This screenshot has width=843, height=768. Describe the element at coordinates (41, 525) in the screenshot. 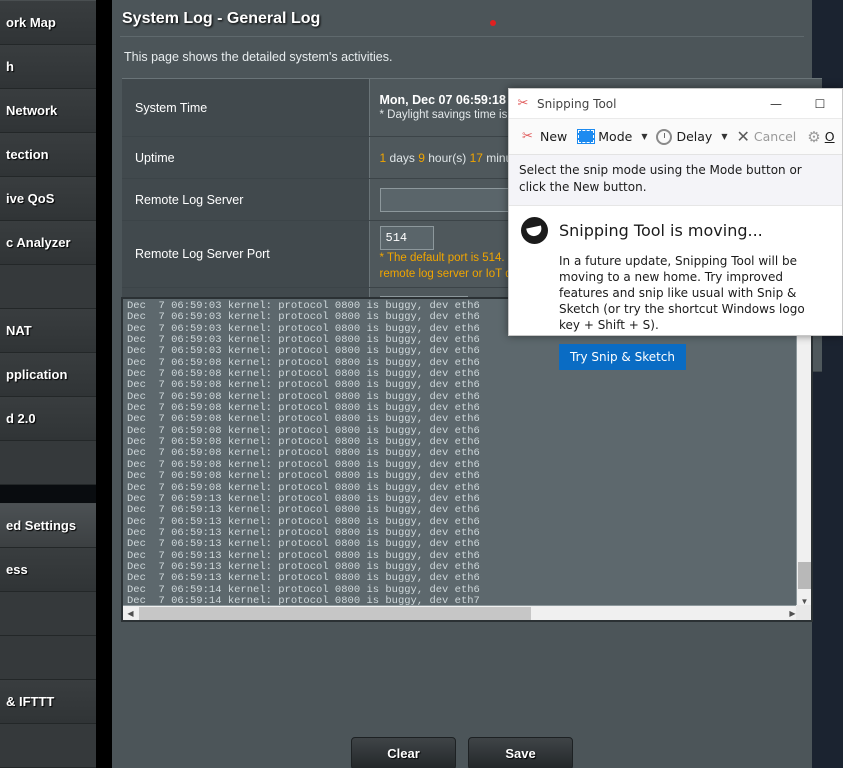

I see `sidebar-item-label: ed Settings` at that location.